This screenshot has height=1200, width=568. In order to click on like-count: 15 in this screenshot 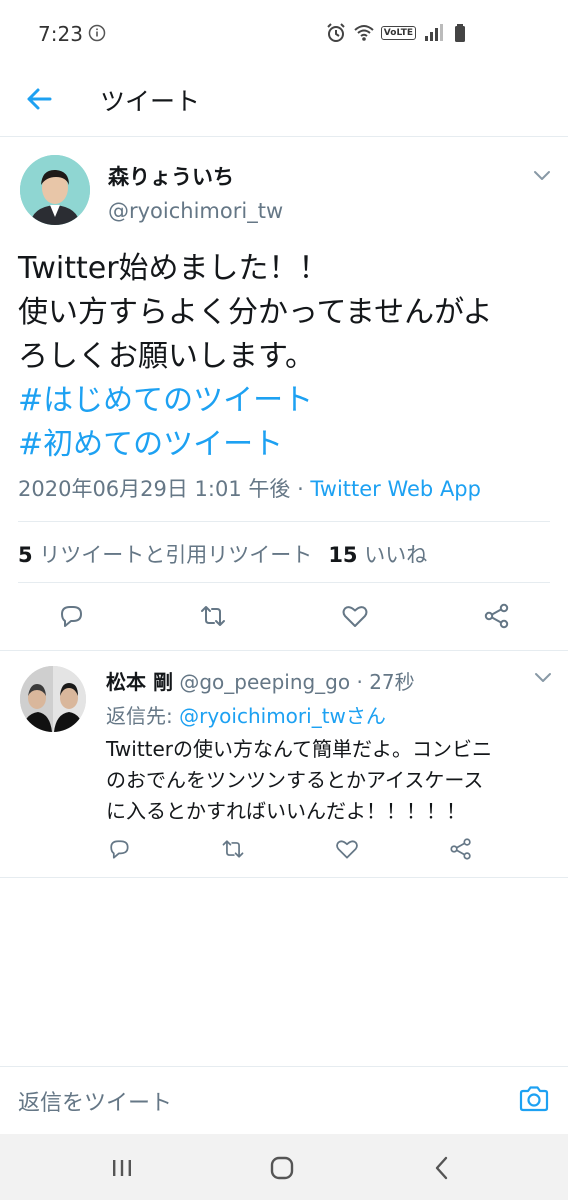, I will do `click(343, 555)`.